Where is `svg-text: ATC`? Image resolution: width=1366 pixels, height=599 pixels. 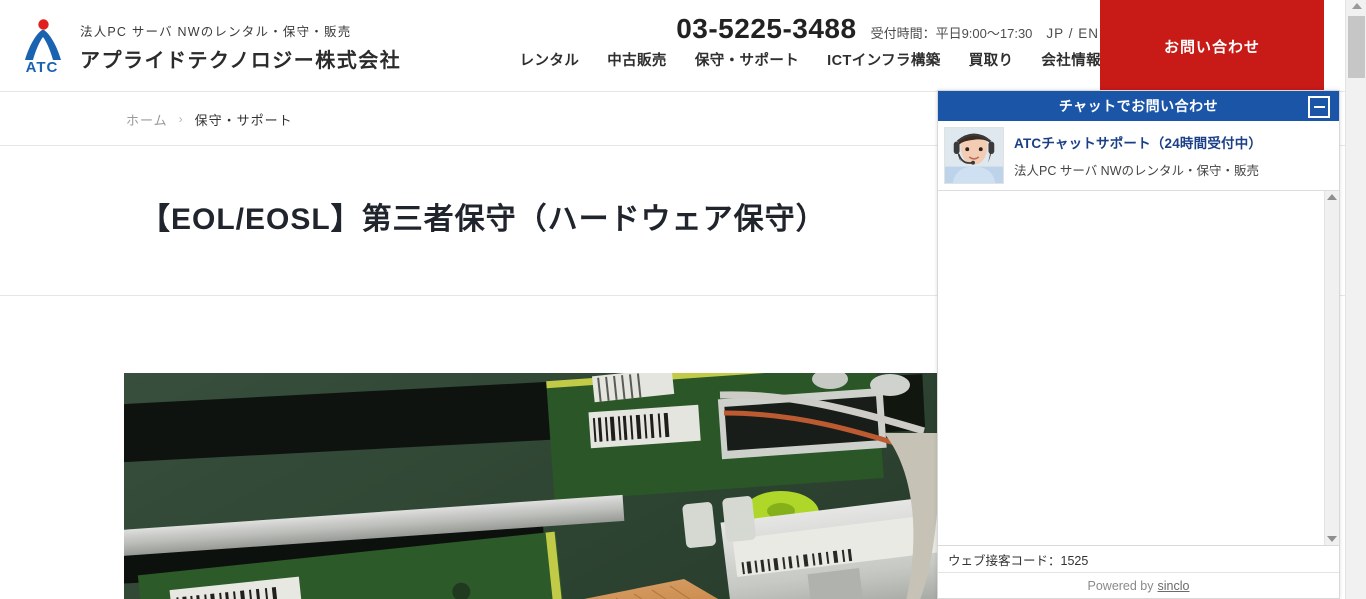
svg-text: ATC is located at coordinates (42, 66).